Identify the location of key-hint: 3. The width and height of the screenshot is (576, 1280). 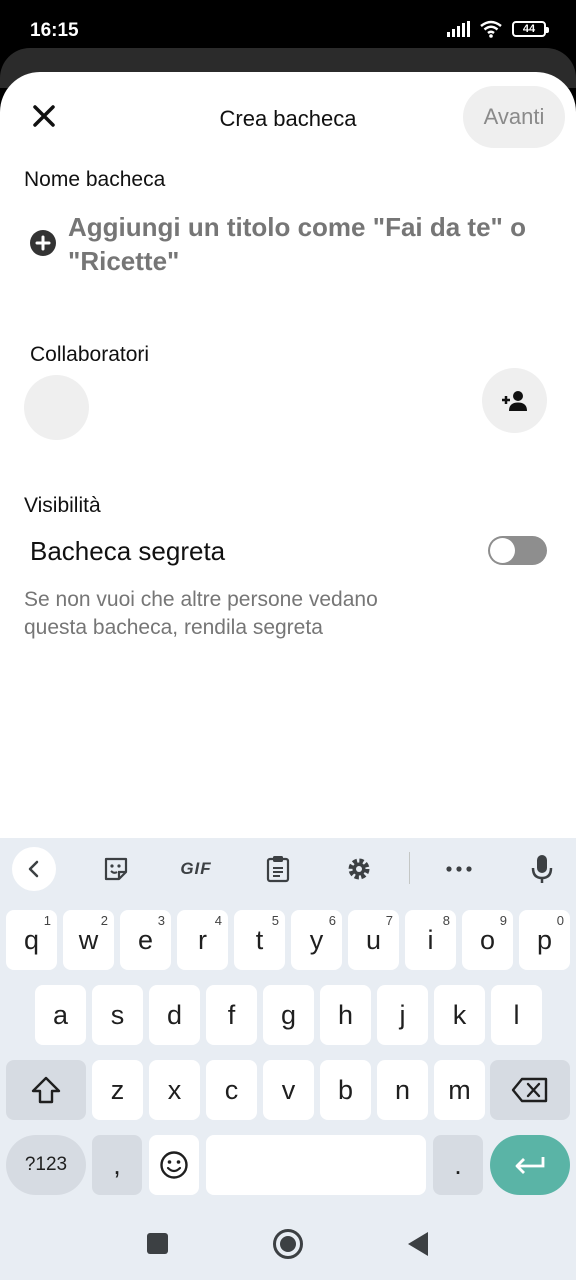
(161, 920).